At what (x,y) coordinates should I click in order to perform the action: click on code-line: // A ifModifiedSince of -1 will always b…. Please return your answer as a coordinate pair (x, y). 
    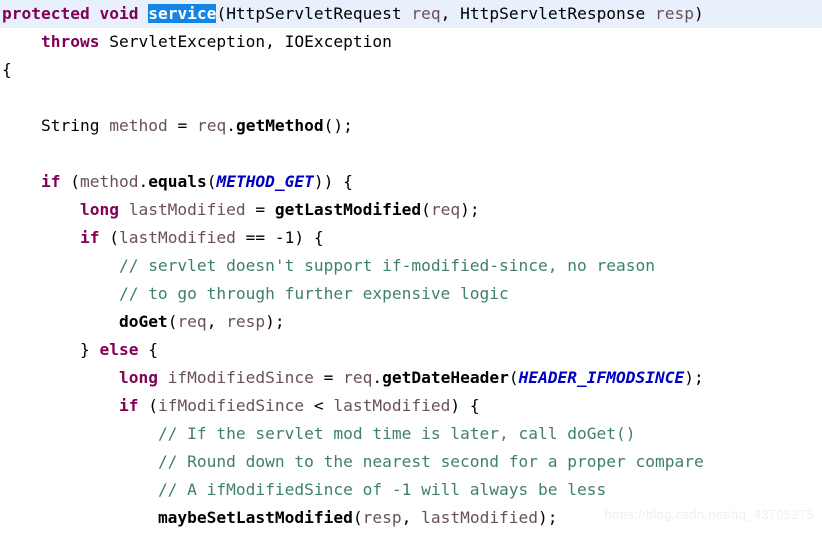
    Looking at the image, I should click on (411, 490).